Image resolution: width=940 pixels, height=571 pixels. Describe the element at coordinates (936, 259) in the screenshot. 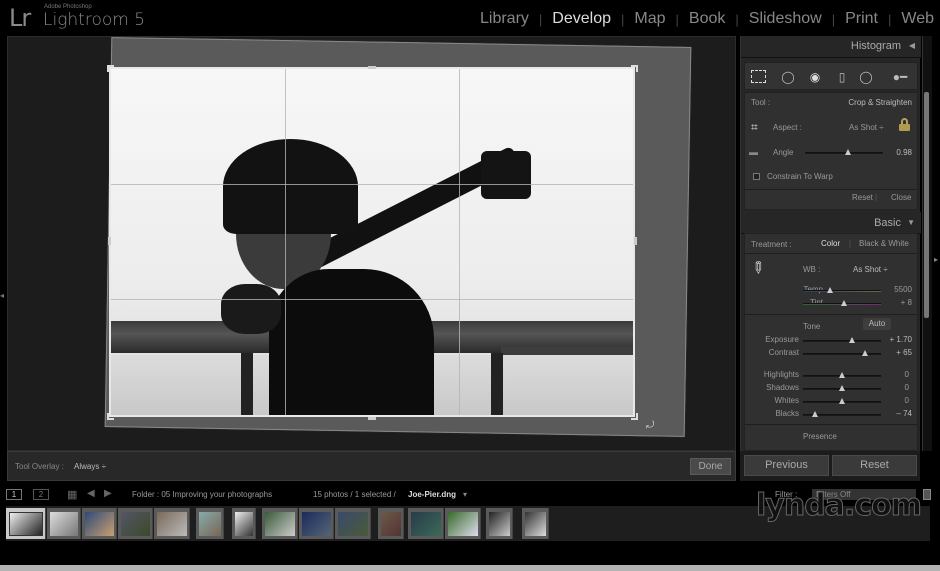

I see `collapse-right-panel-icon: ▸` at that location.